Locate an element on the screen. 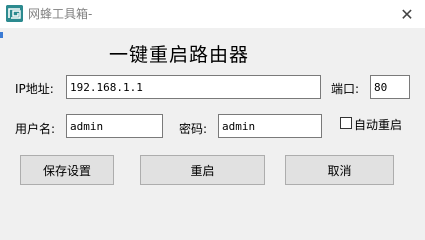  username-label: 用户名: is located at coordinates (35, 129).